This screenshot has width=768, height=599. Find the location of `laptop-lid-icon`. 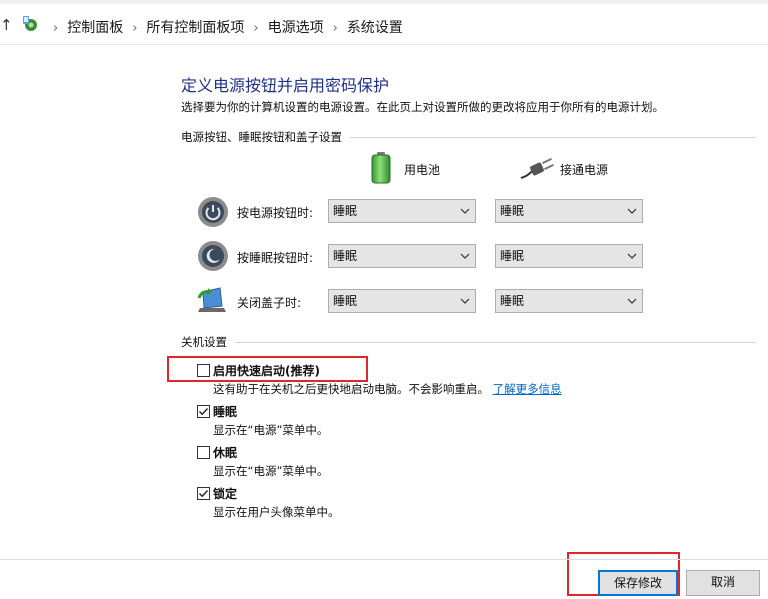

laptop-lid-icon is located at coordinates (211, 299).